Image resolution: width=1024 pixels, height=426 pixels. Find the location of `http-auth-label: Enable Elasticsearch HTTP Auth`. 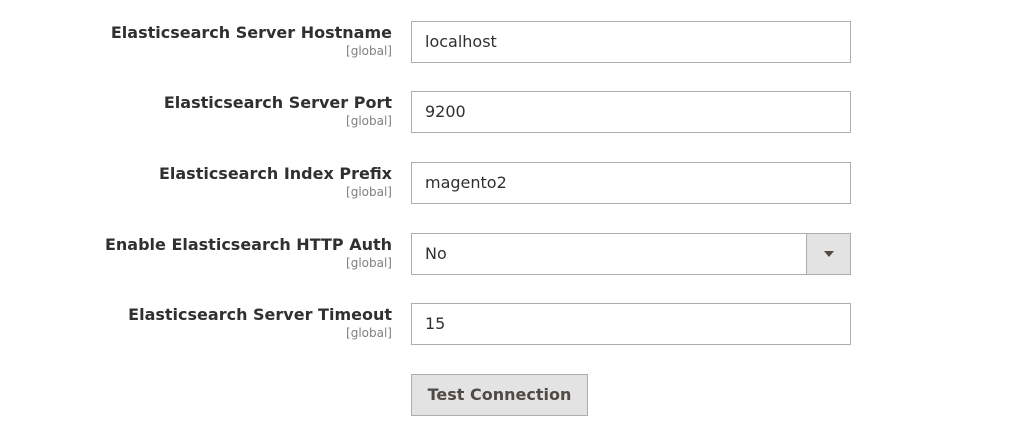

http-auth-label: Enable Elasticsearch HTTP Auth is located at coordinates (248, 244).